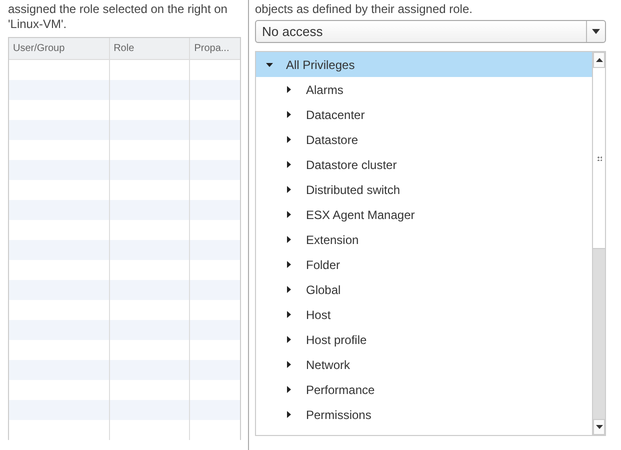  I want to click on expanded-caret-icon, so click(269, 64).